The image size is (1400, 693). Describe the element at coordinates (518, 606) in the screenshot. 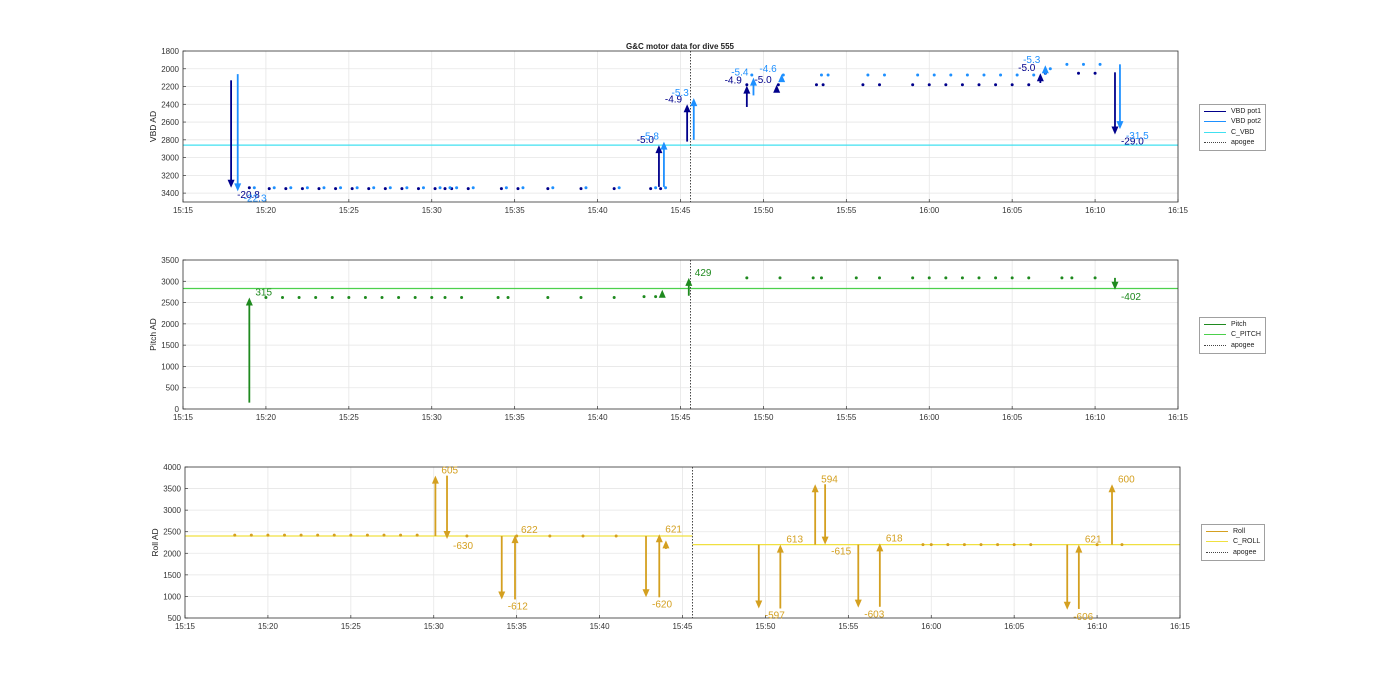

I see `roll-event-label: -612` at that location.